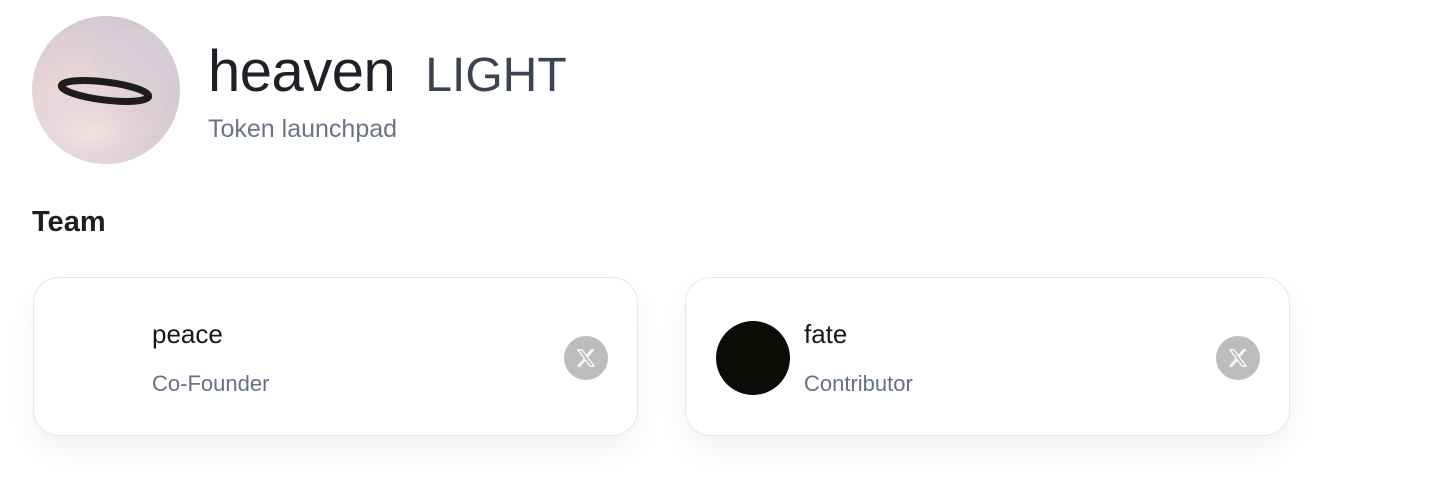 Image resolution: width=1456 pixels, height=492 pixels. What do you see at coordinates (106, 95) in the screenshot?
I see `halo-icon` at bounding box center [106, 95].